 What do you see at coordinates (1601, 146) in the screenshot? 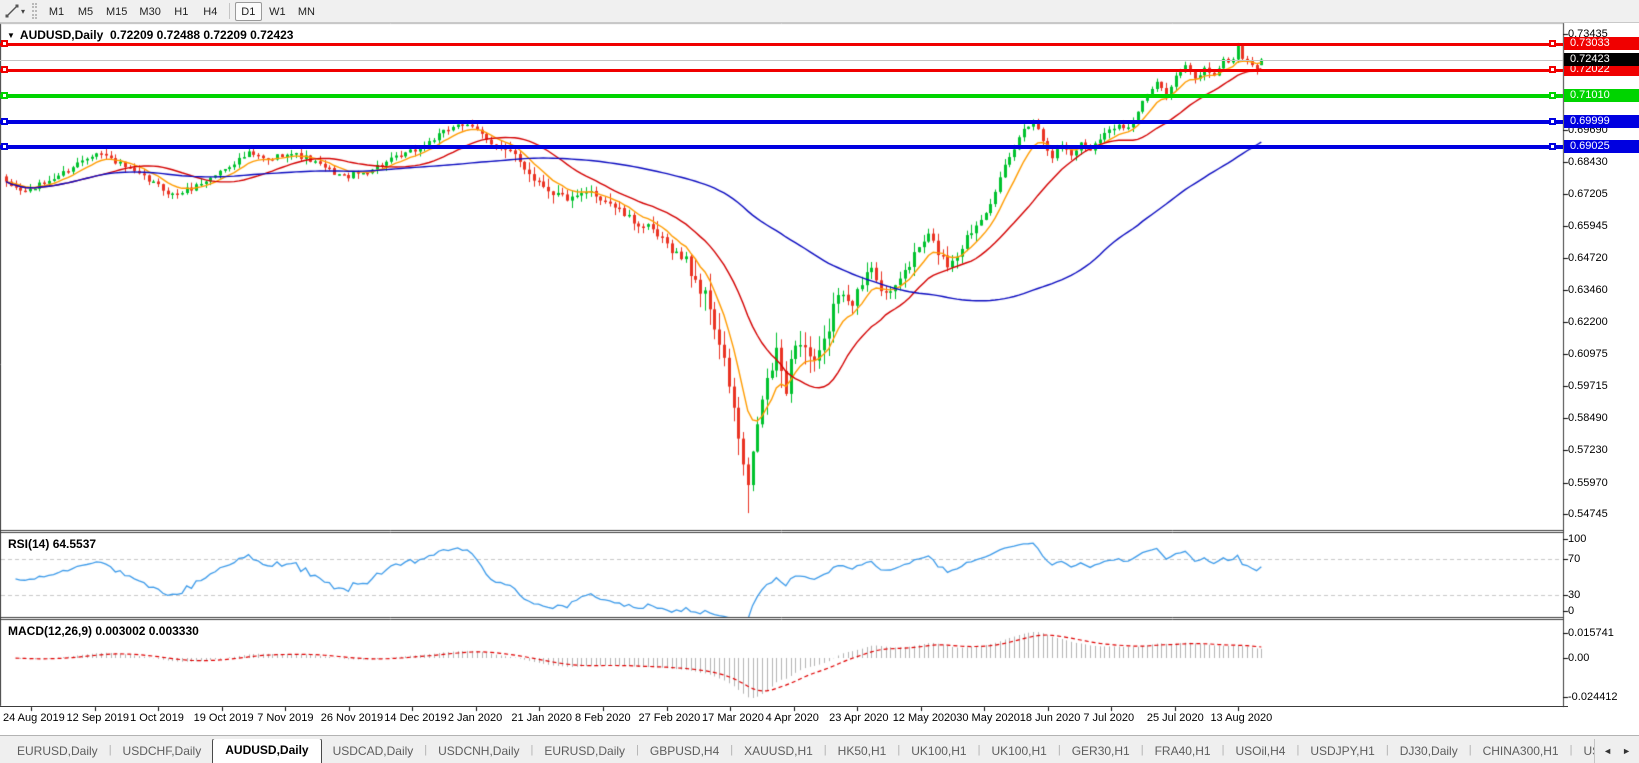
I see `price-label-box: 0.69025` at bounding box center [1601, 146].